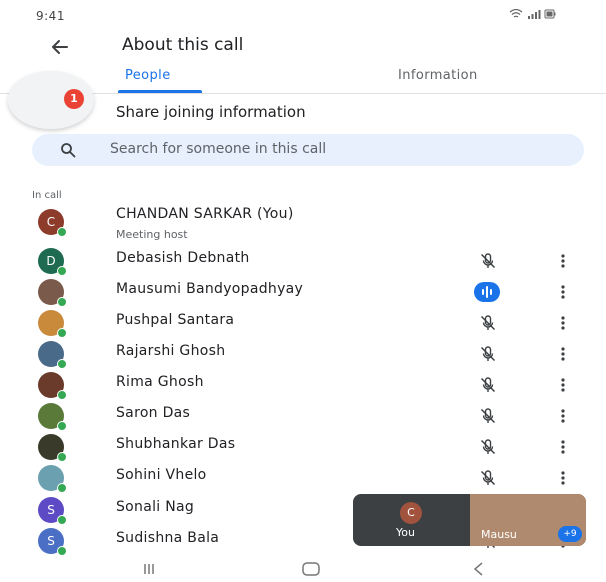  What do you see at coordinates (516, 13) in the screenshot?
I see `wifi-icon` at bounding box center [516, 13].